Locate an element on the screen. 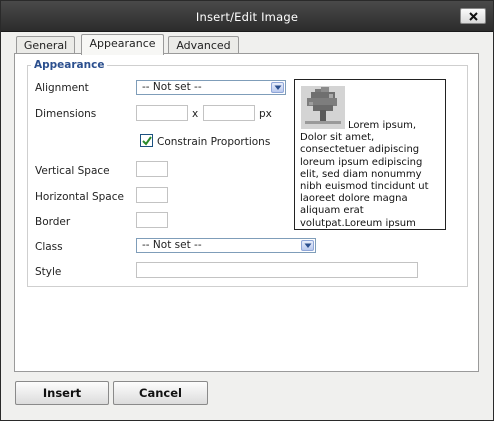 This screenshot has width=494, height=421. hspace-label: Horizontal Space is located at coordinates (79, 197).